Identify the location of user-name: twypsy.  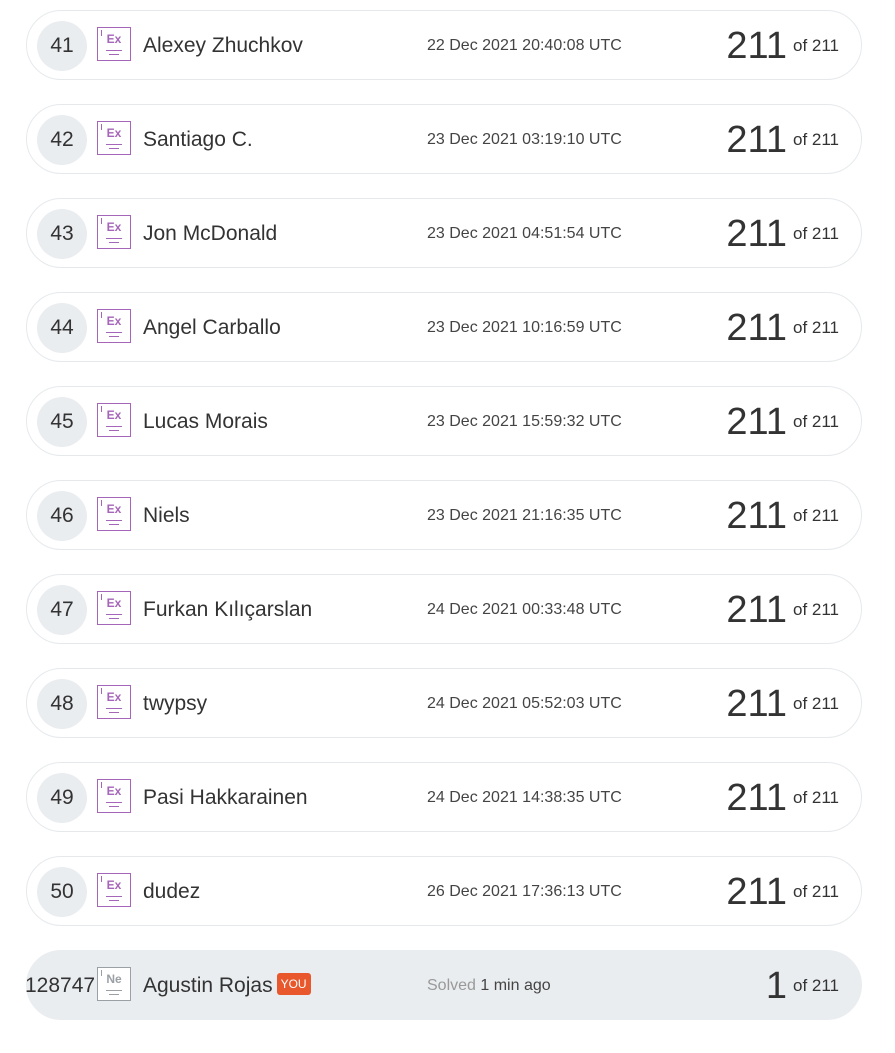
(175, 704).